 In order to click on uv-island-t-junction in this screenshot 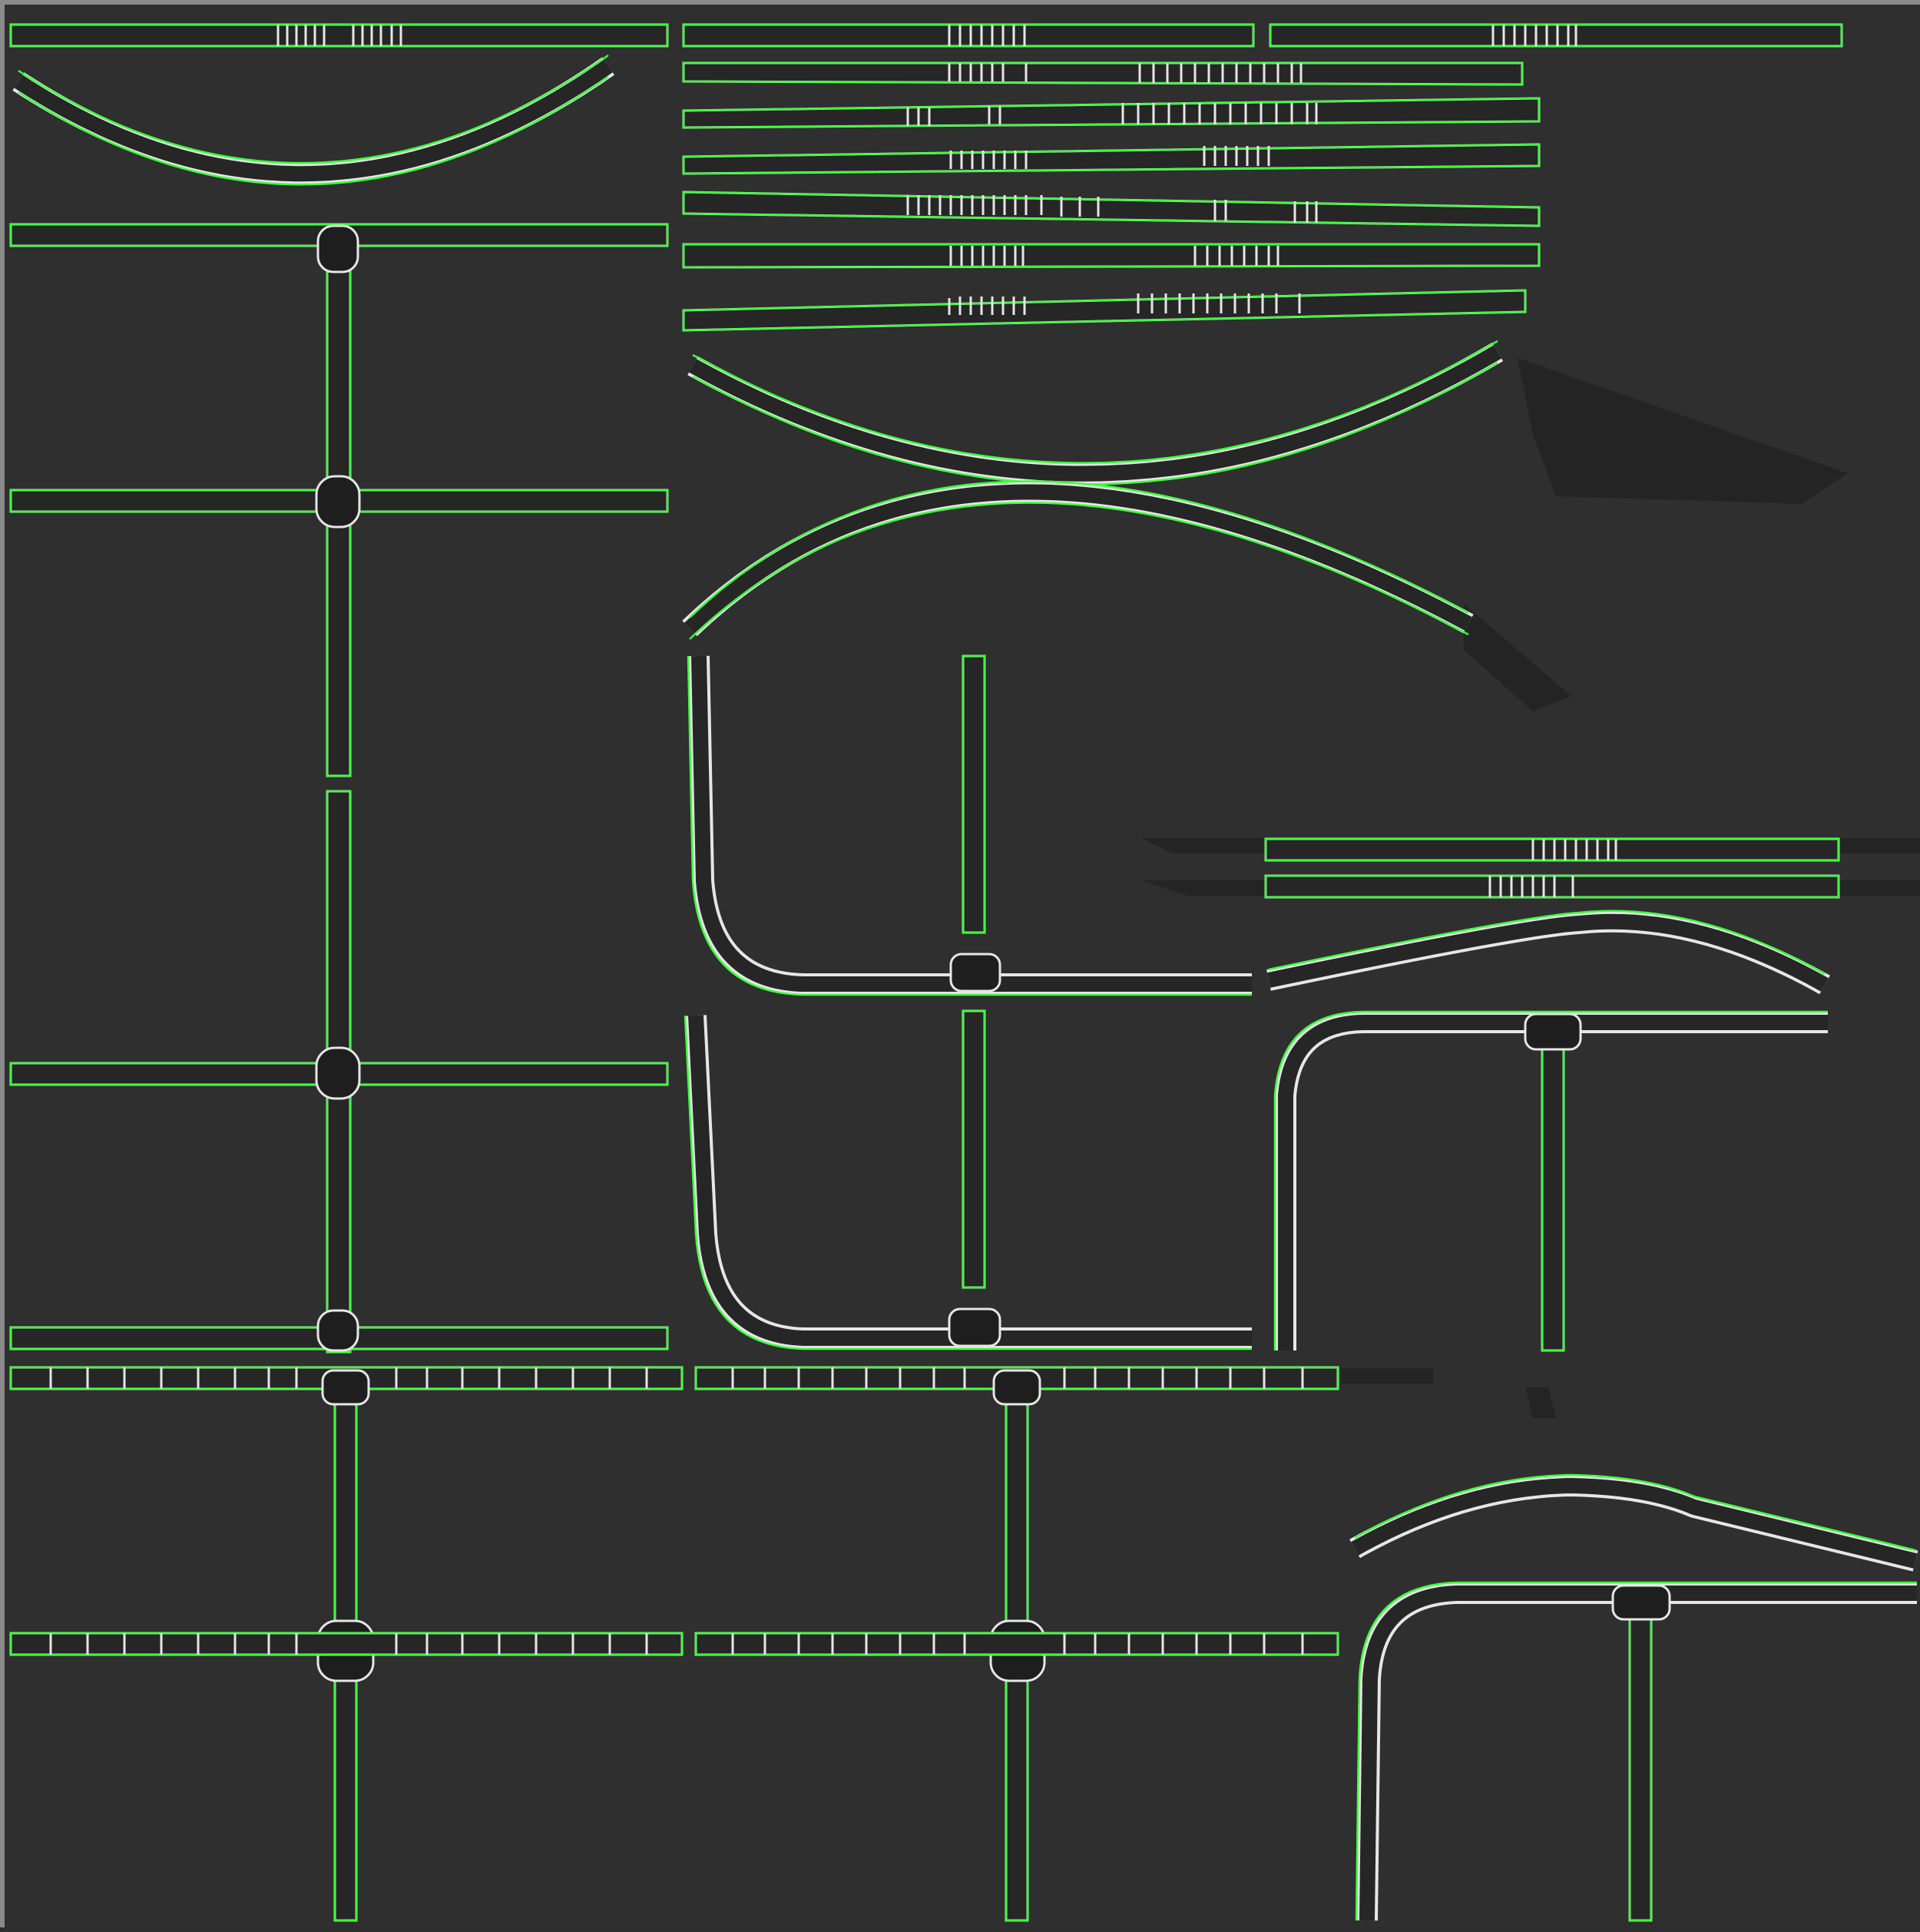, I will do `click(339, 1330)`.